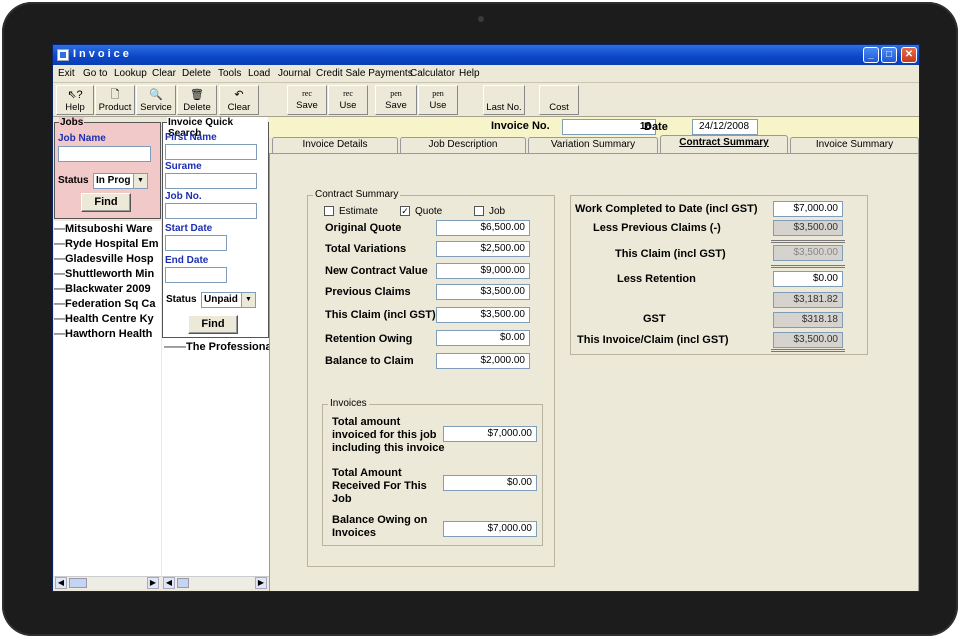 Image resolution: width=960 pixels, height=640 pixels. I want to click on menu-delete: Delete, so click(196, 73).